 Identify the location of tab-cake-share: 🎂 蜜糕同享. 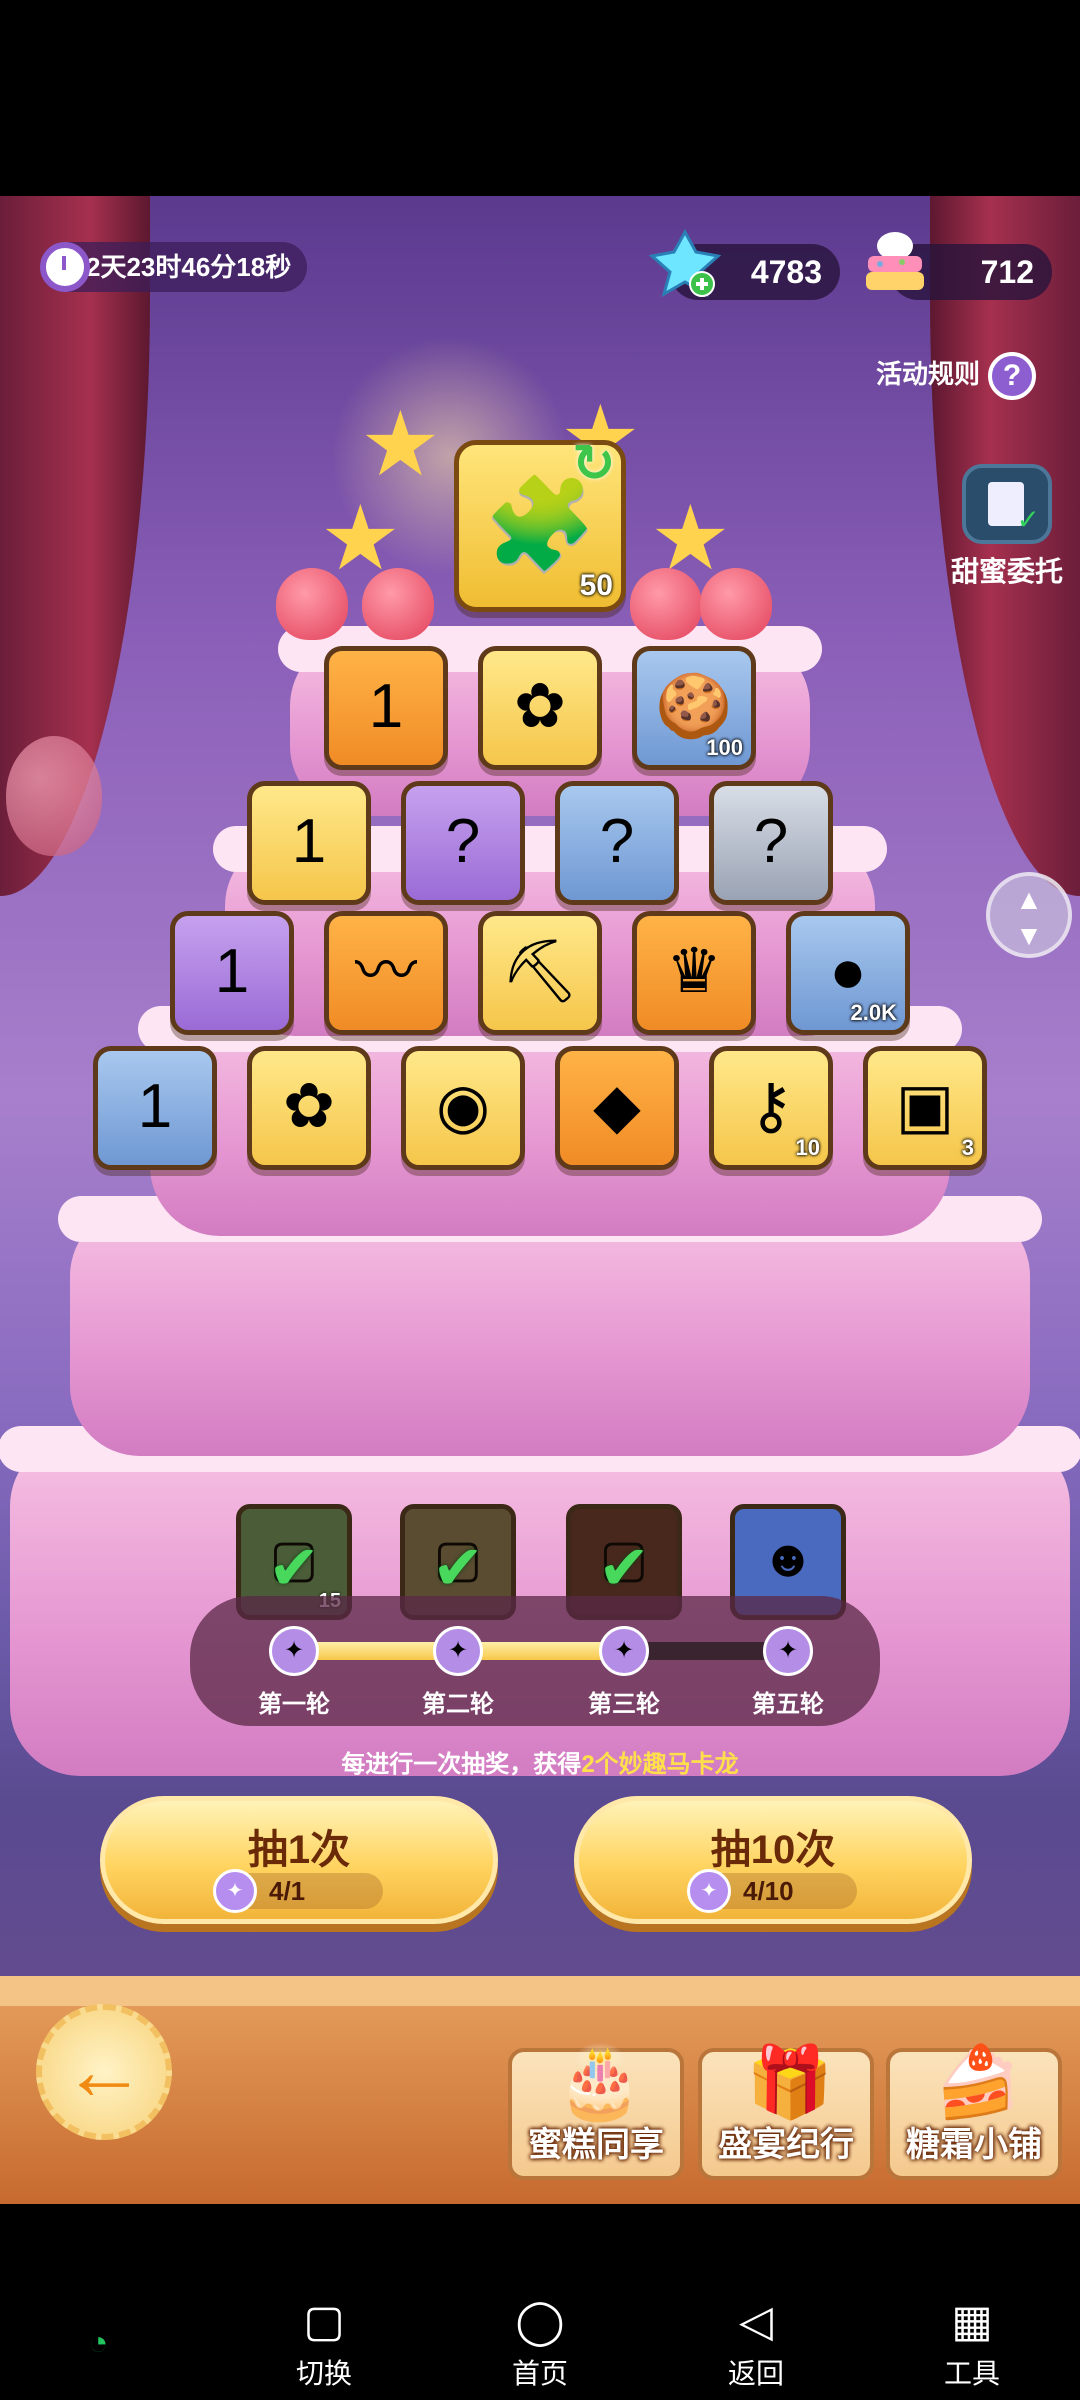
(596, 2111).